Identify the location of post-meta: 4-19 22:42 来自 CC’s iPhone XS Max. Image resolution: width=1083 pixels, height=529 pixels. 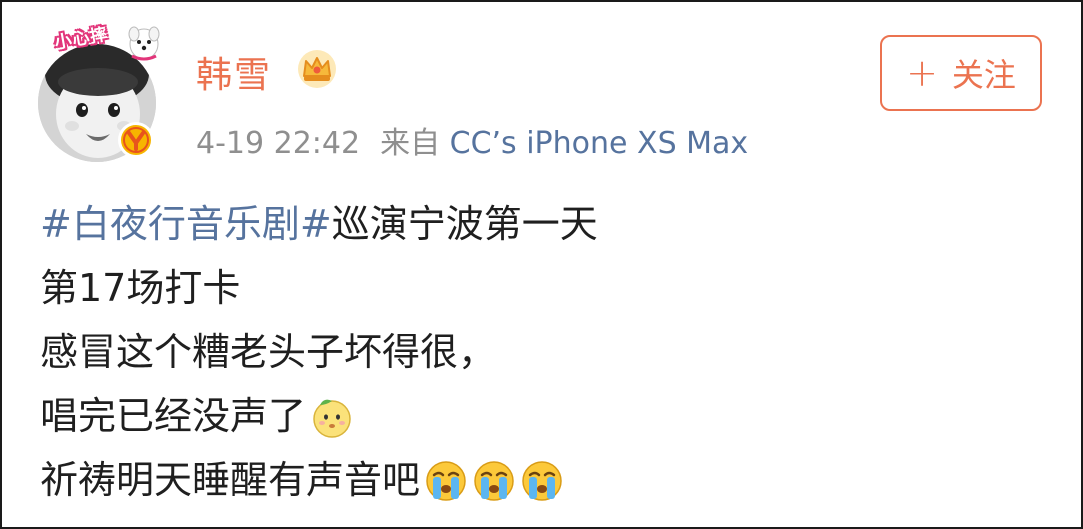
(472, 140).